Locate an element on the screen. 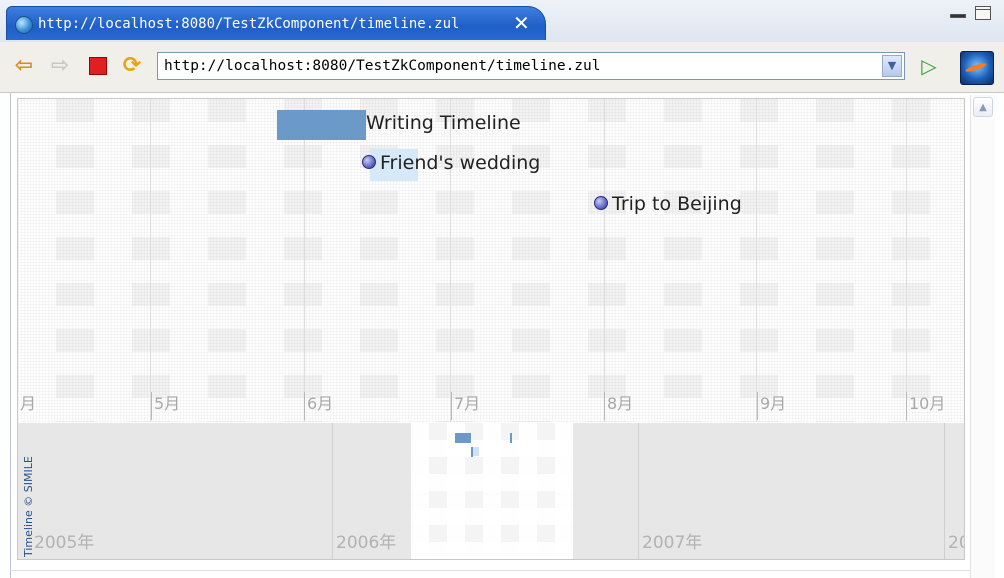  month-label: 5月 is located at coordinates (165, 406).